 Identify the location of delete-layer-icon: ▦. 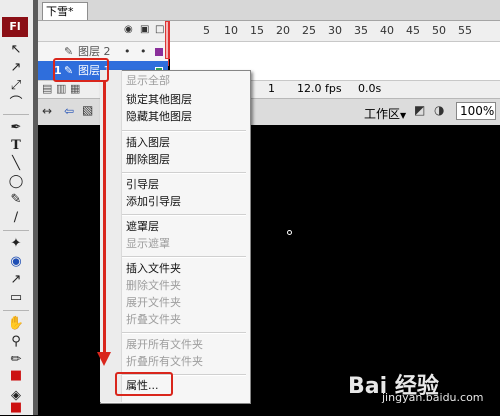
(75, 88).